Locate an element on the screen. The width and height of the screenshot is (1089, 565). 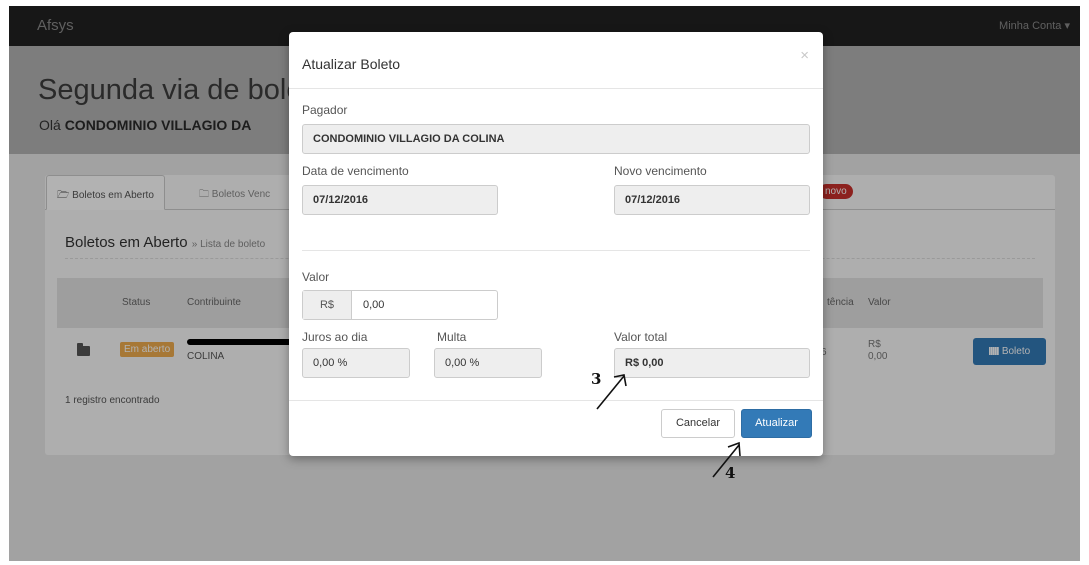
multa-label: Multa is located at coordinates (452, 337).